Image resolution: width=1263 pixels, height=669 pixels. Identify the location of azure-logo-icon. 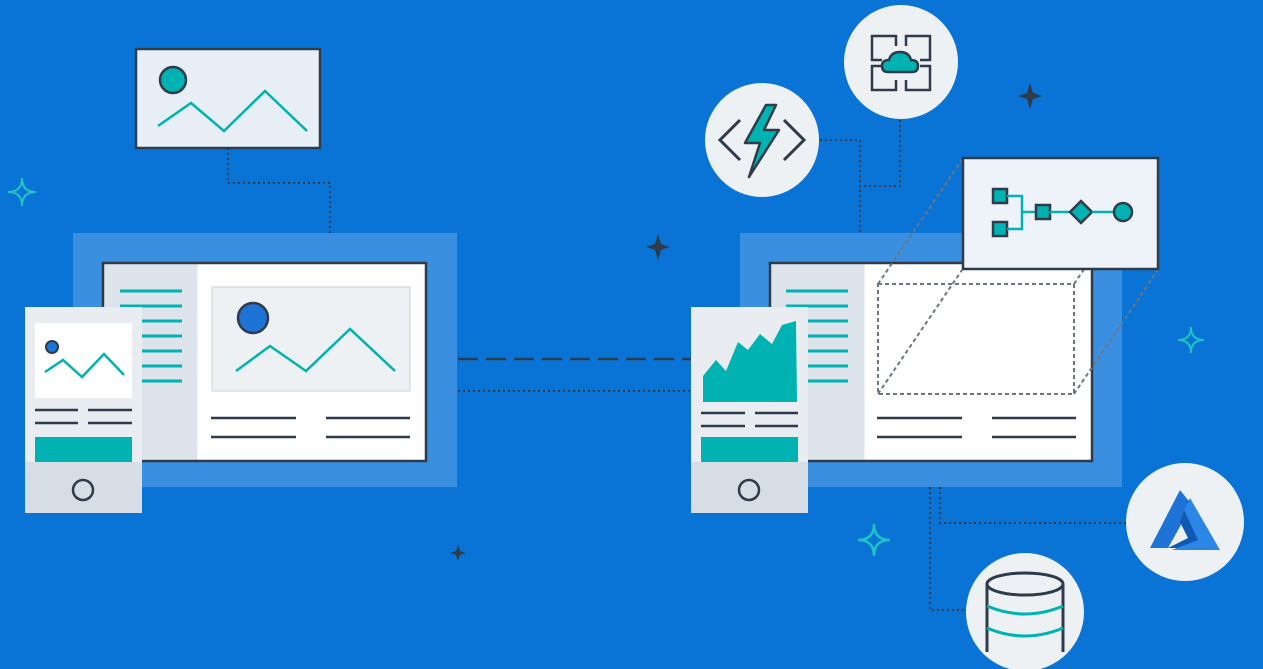
(1185, 522).